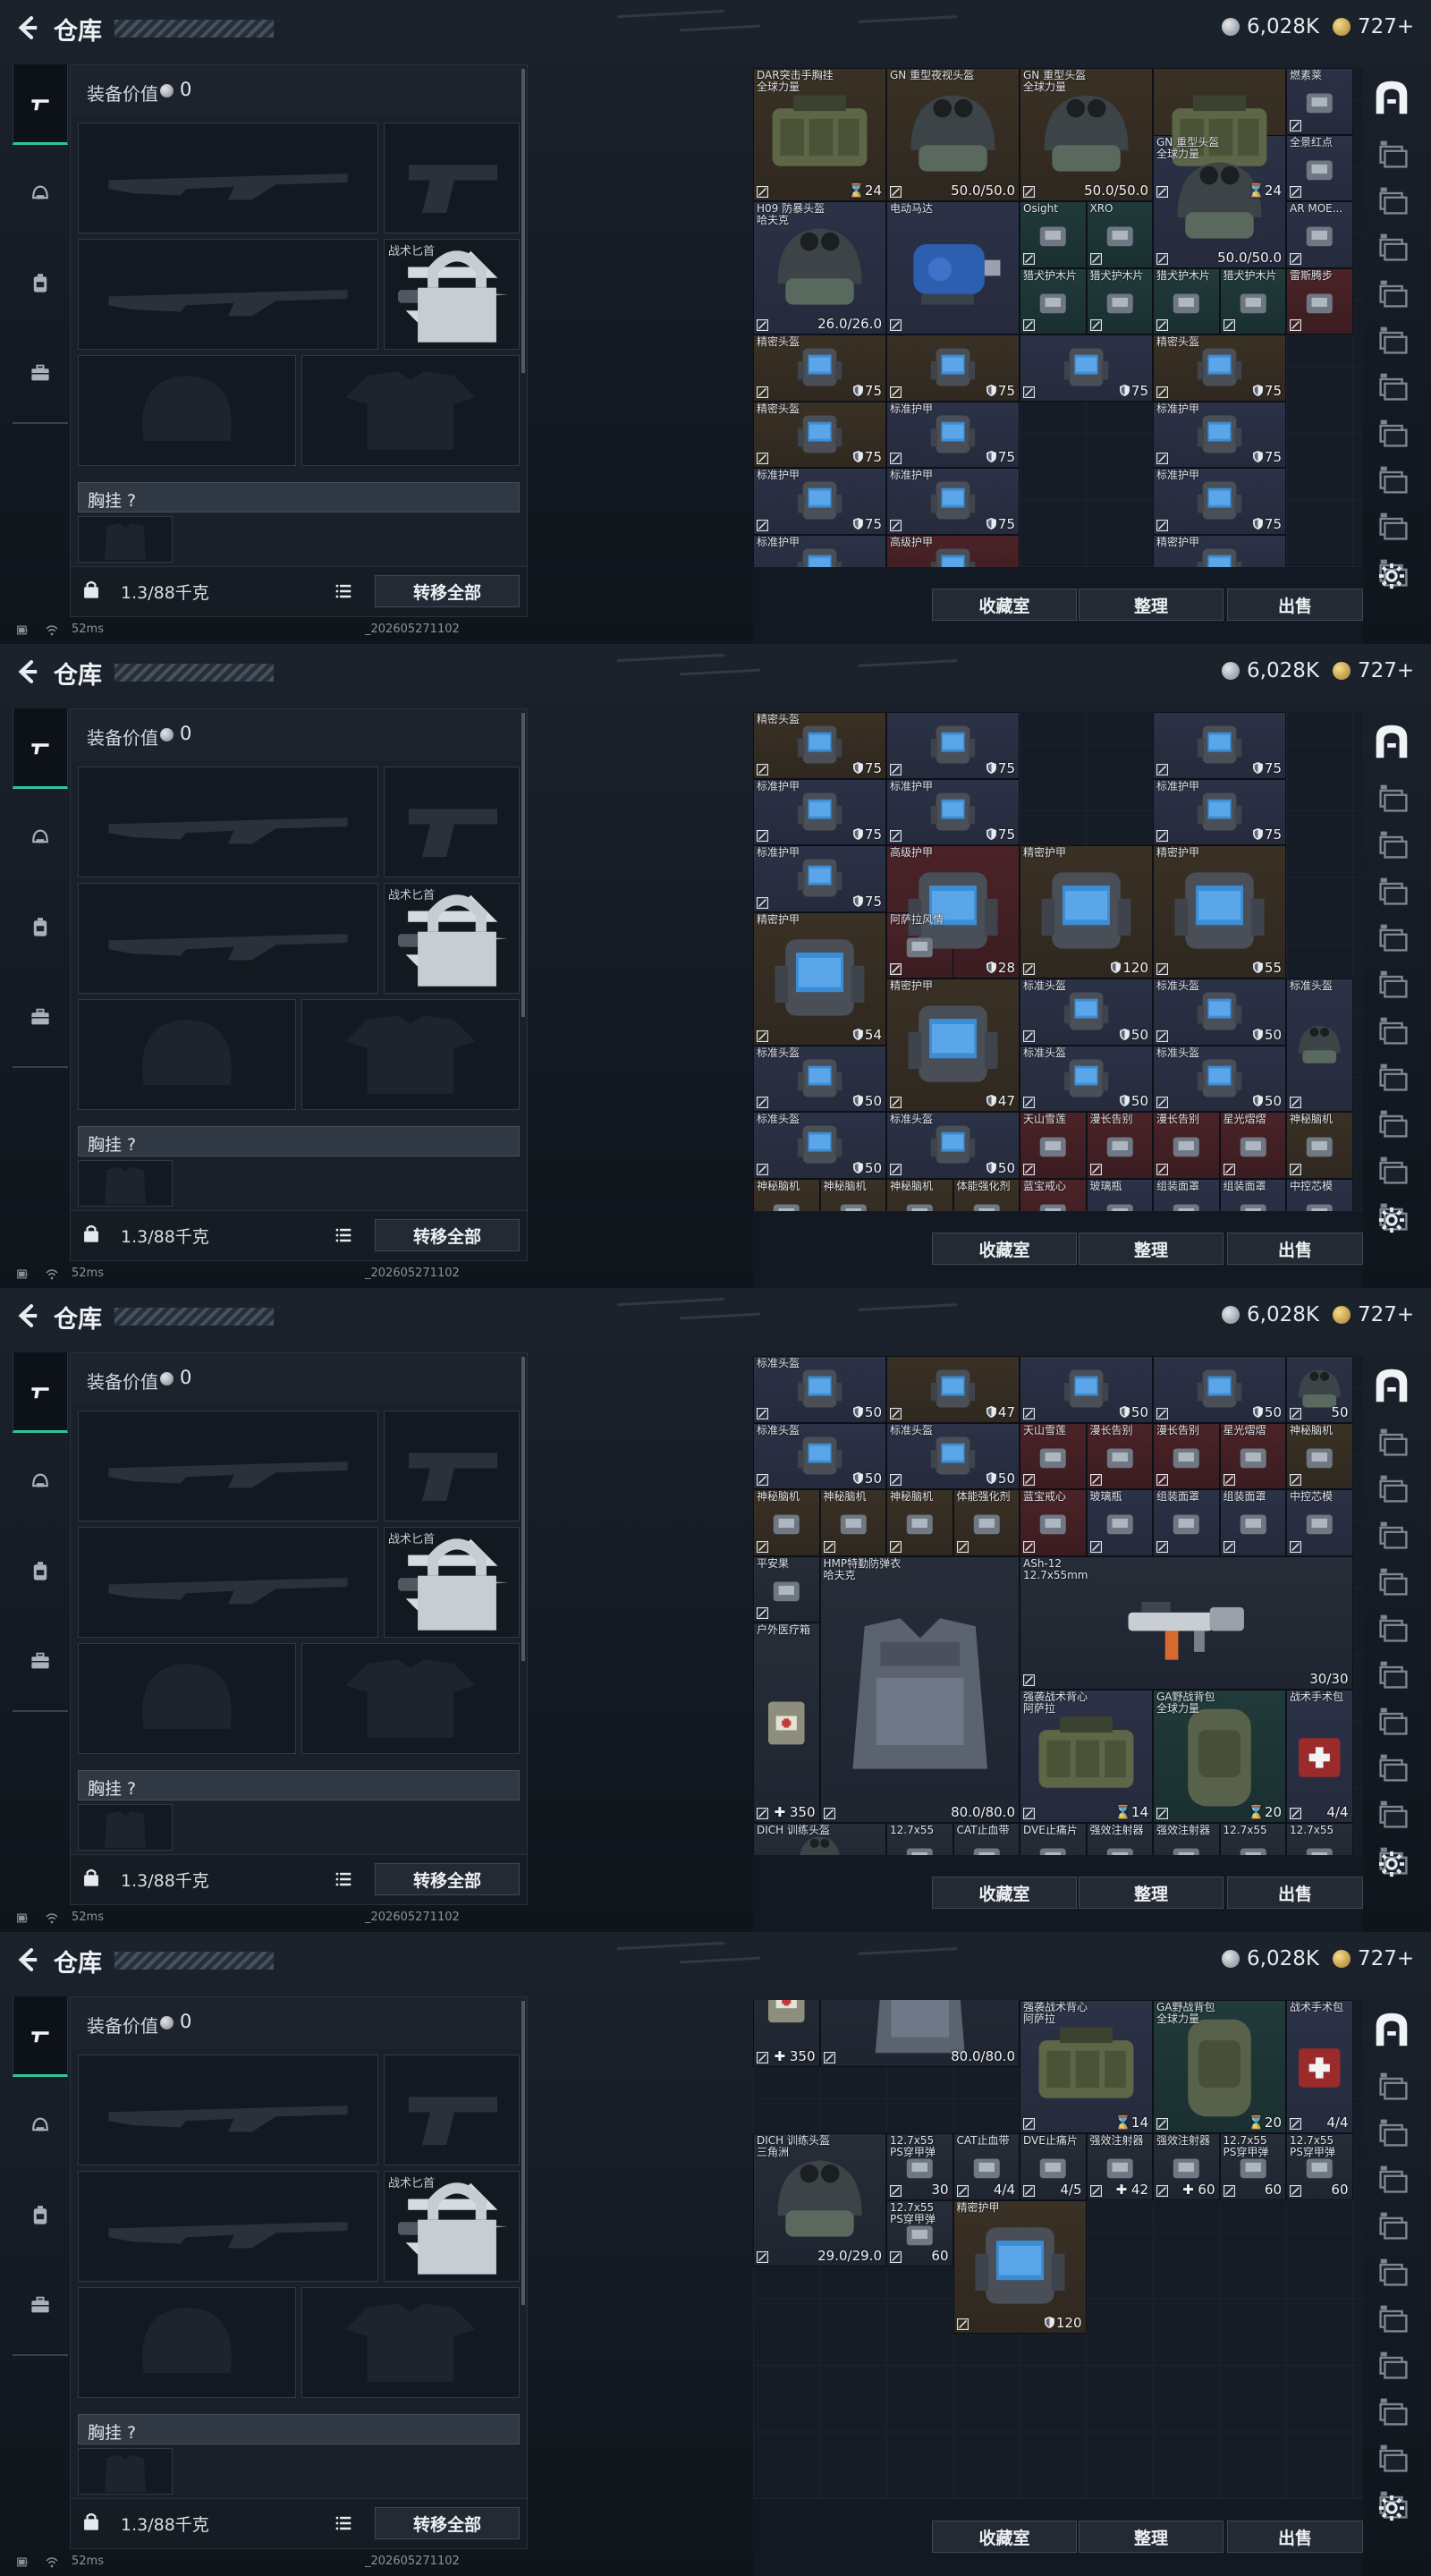 The width and height of the screenshot is (1431, 2576). I want to click on stash-item: GA野战背包 全球力量 ⌛20, so click(1220, 1756).